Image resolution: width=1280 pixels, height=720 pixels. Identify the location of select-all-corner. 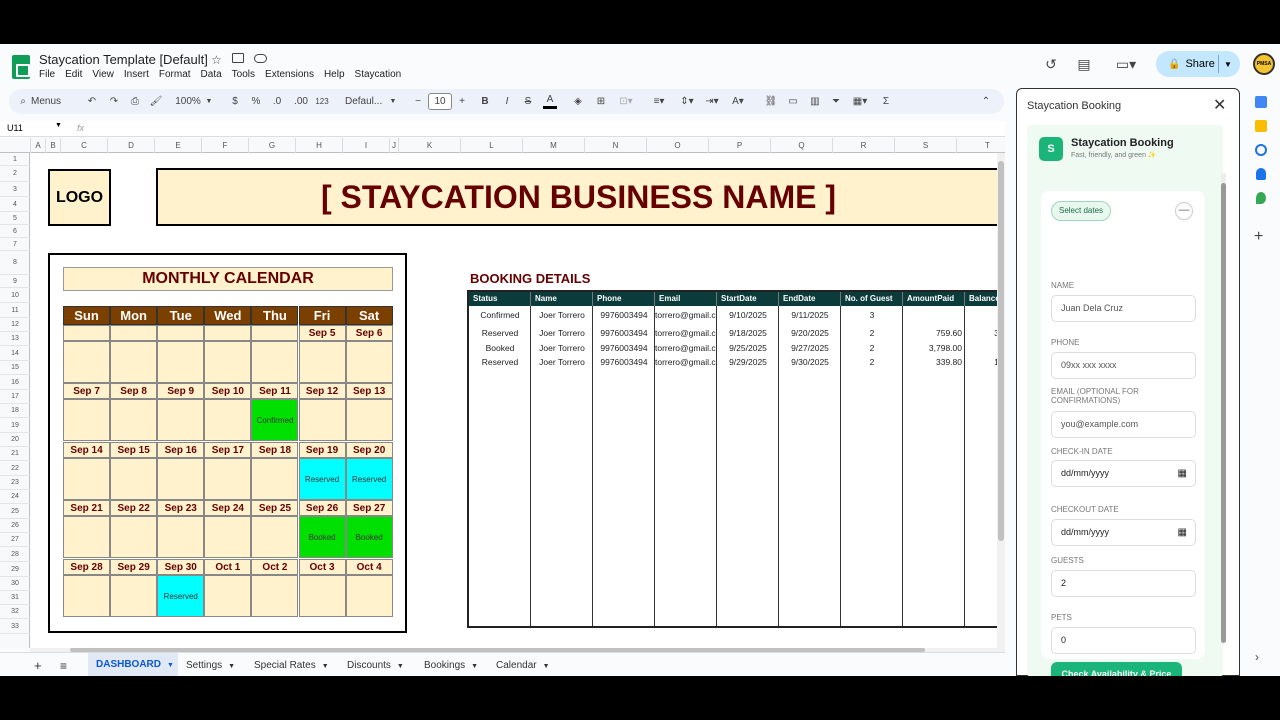
(15, 145).